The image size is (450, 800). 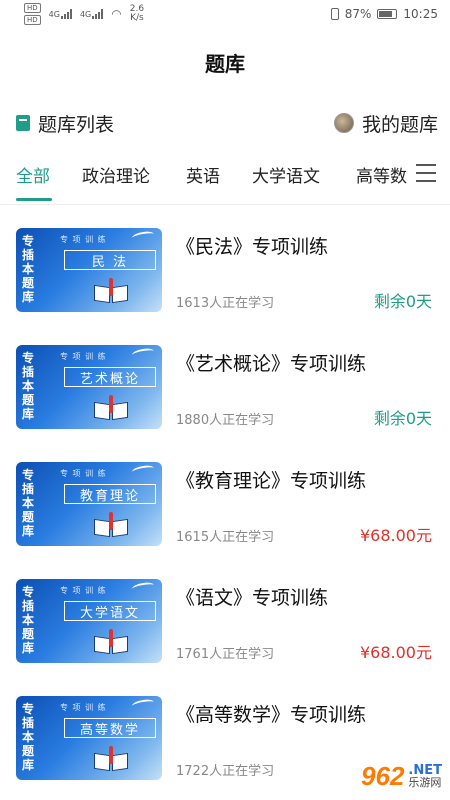 What do you see at coordinates (33, 174) in the screenshot?
I see `tab-all: 全部` at bounding box center [33, 174].